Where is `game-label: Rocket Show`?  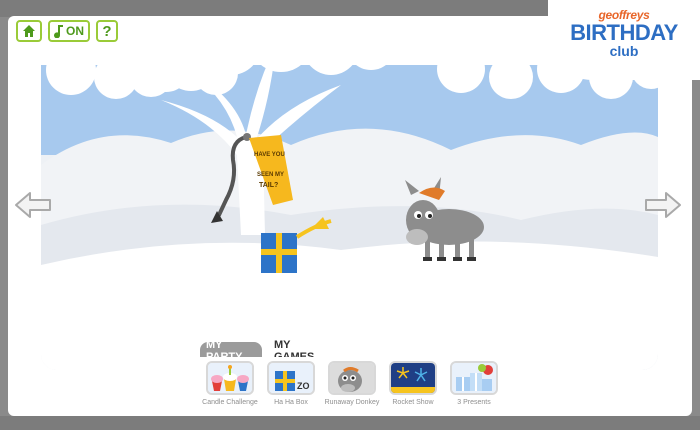 game-label: Rocket Show is located at coordinates (413, 402).